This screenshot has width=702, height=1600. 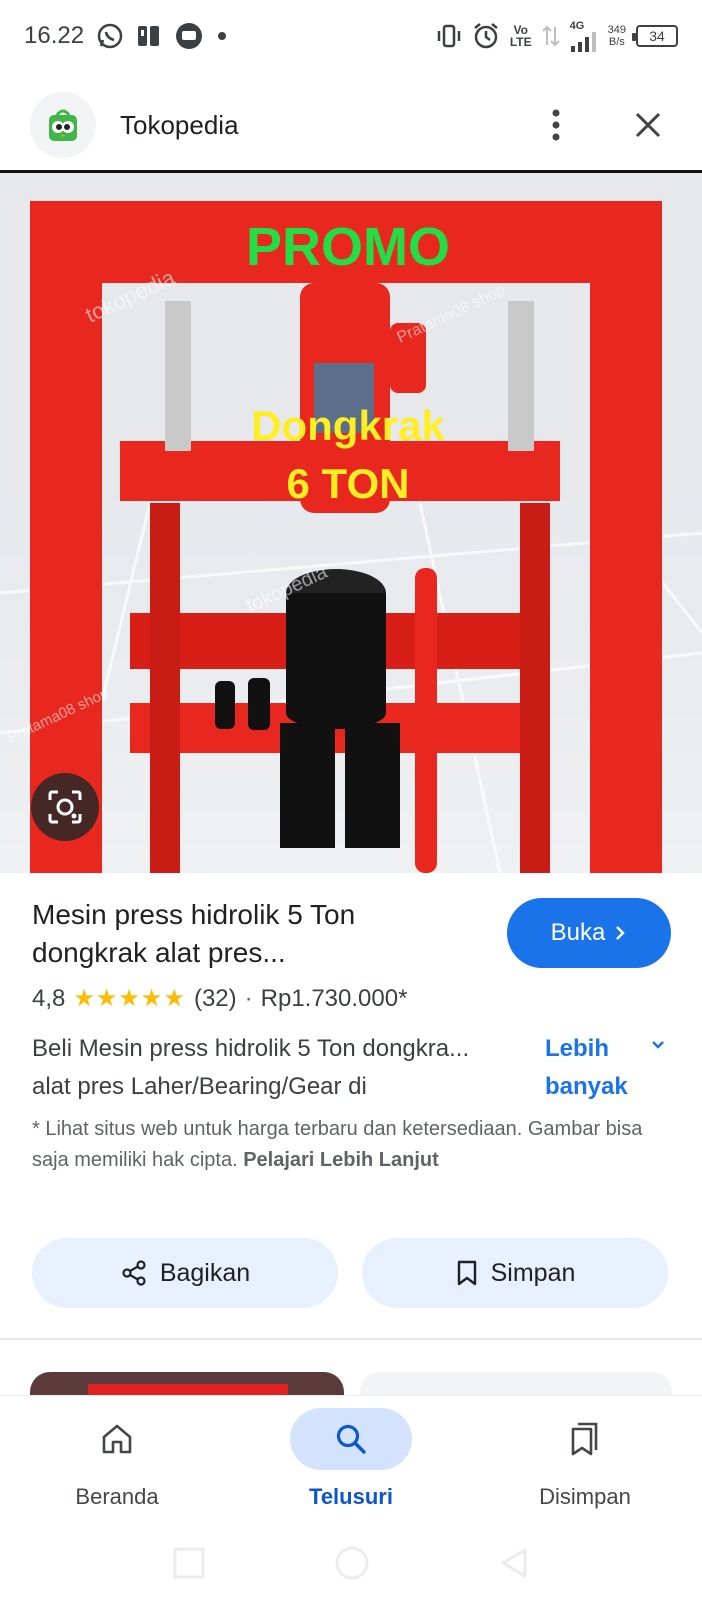 I want to click on home-system-button, so click(x=352, y=1563).